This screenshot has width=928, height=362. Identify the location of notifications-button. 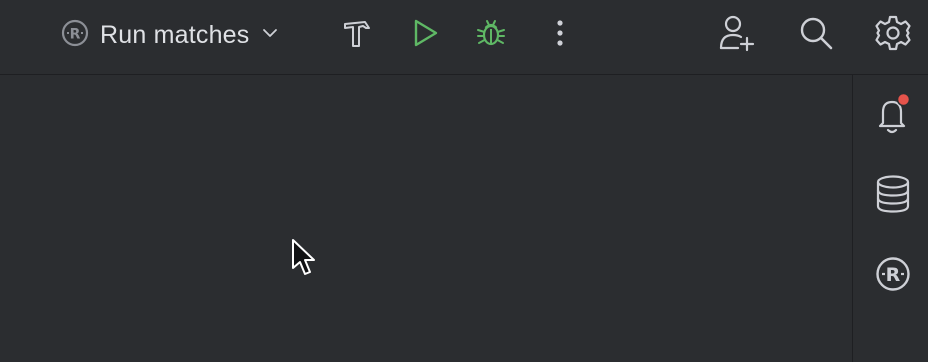
(893, 116).